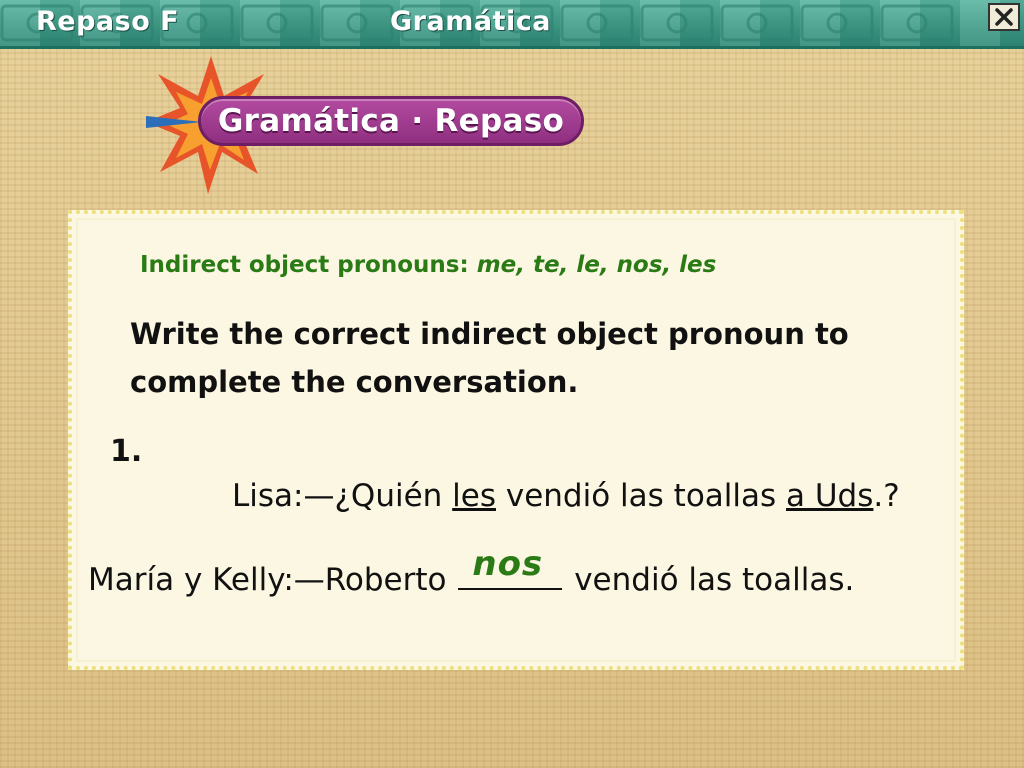 The height and width of the screenshot is (768, 1024). Describe the element at coordinates (304, 265) in the screenshot. I see `pronoun-list-label: Indirect object pronouns:` at that location.